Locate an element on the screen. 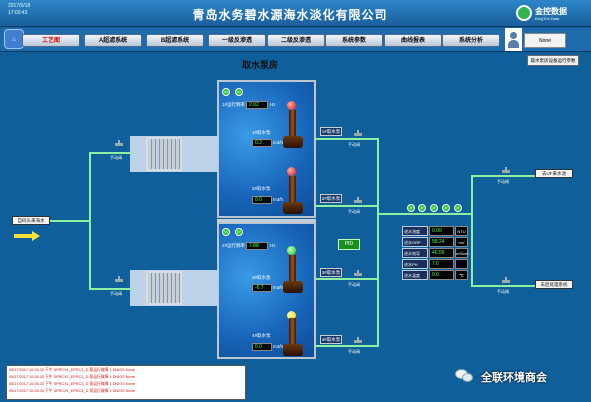 This screenshot has width=591, height=402. quality-row: 进水电导 46.56 mS/cm is located at coordinates (435, 253).